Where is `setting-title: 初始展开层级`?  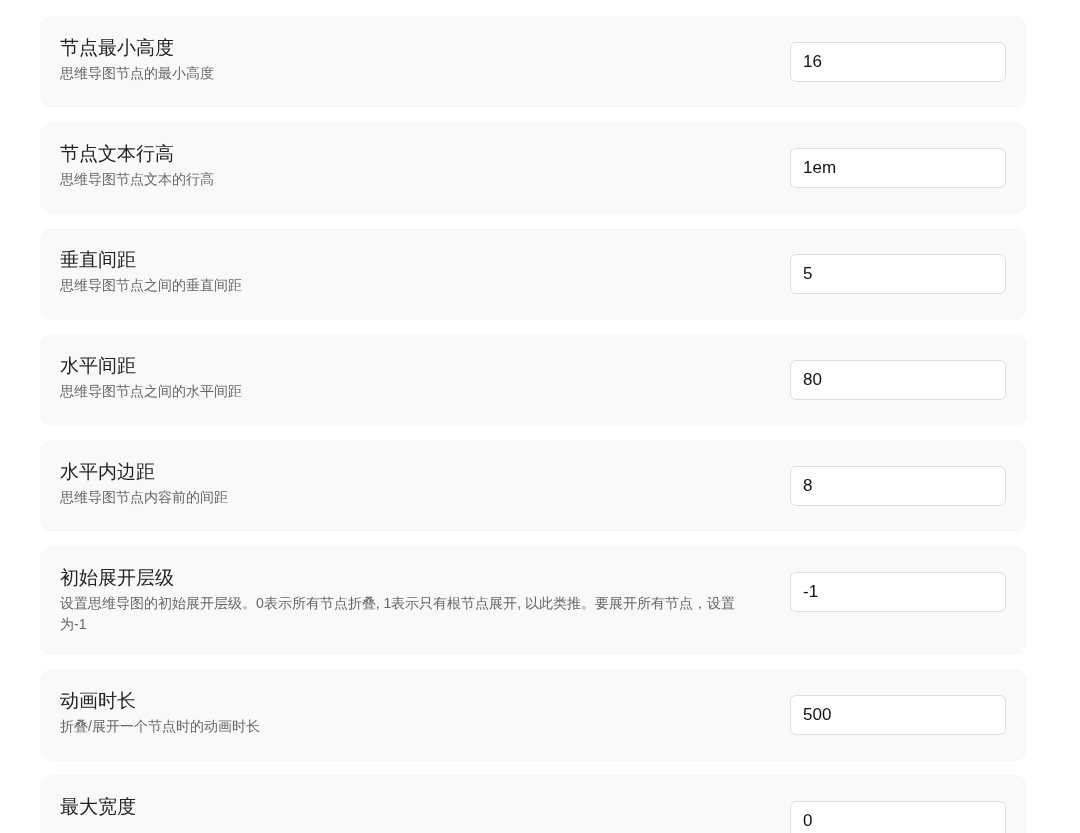 setting-title: 初始展开层级 is located at coordinates (117, 578).